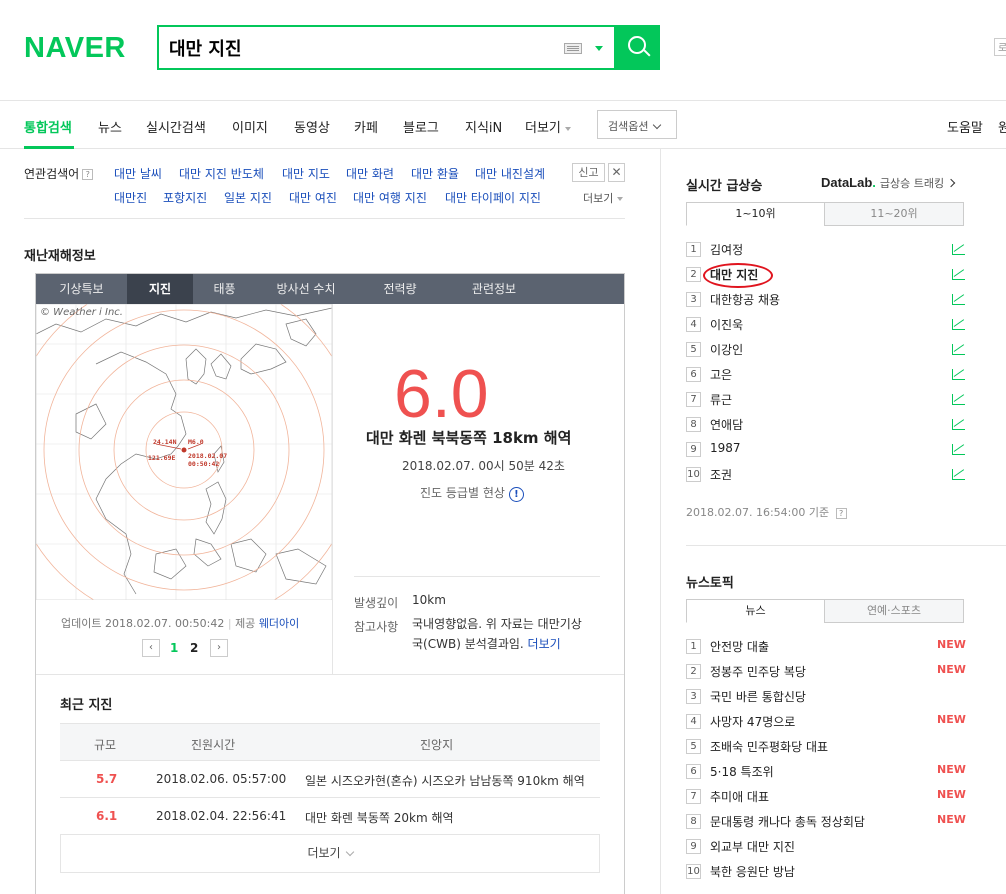 This screenshot has height=894, width=1006. I want to click on rank-item: 8 연애담, so click(826, 425).